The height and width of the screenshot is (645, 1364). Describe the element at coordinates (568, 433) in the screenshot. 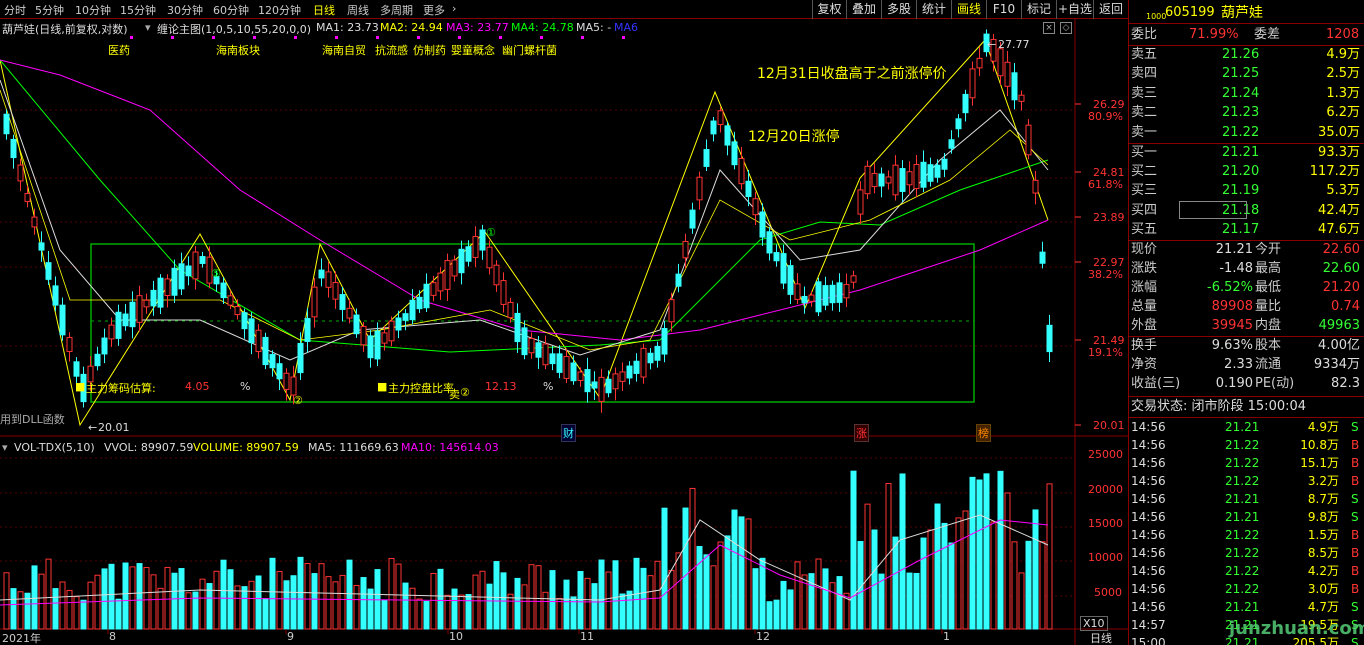

I see `event-tag: 财` at that location.